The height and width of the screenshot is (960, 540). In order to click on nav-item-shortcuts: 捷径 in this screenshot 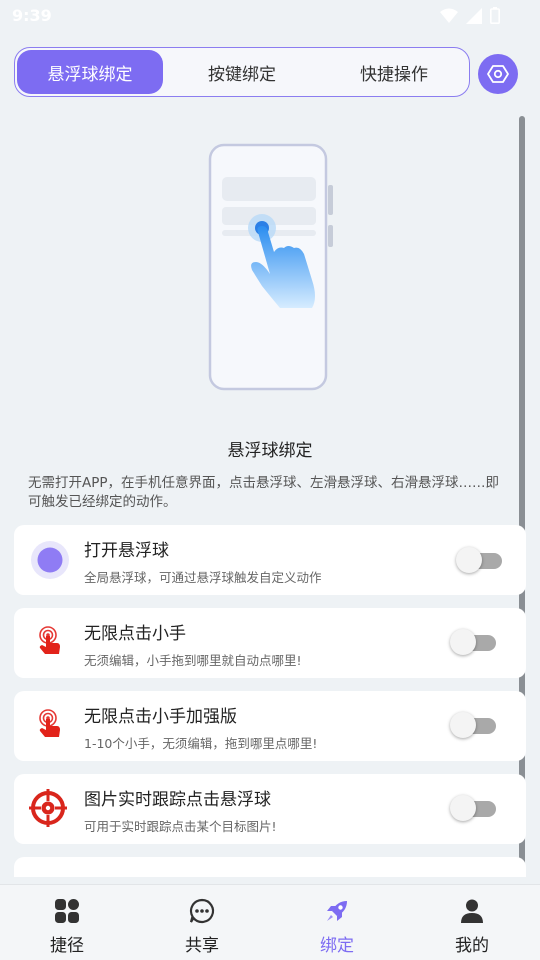, I will do `click(67, 922)`.